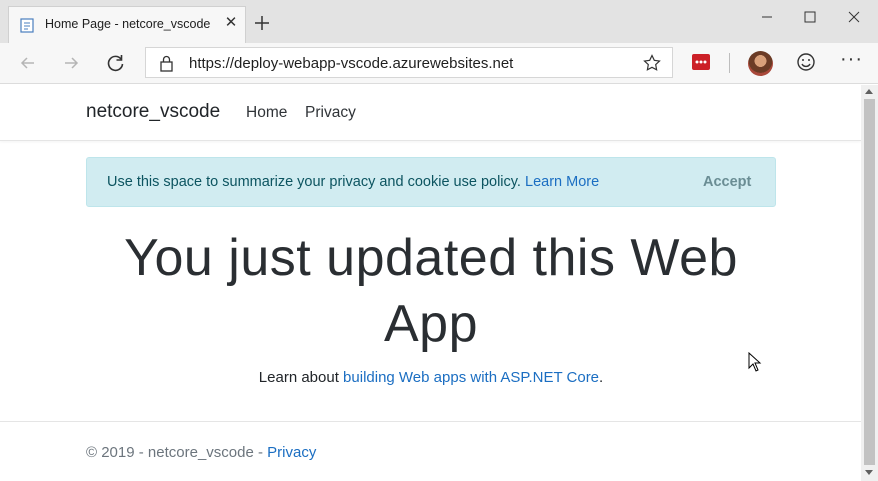 The height and width of the screenshot is (481, 878). Describe the element at coordinates (28, 63) in the screenshot. I see `back-icon` at that location.